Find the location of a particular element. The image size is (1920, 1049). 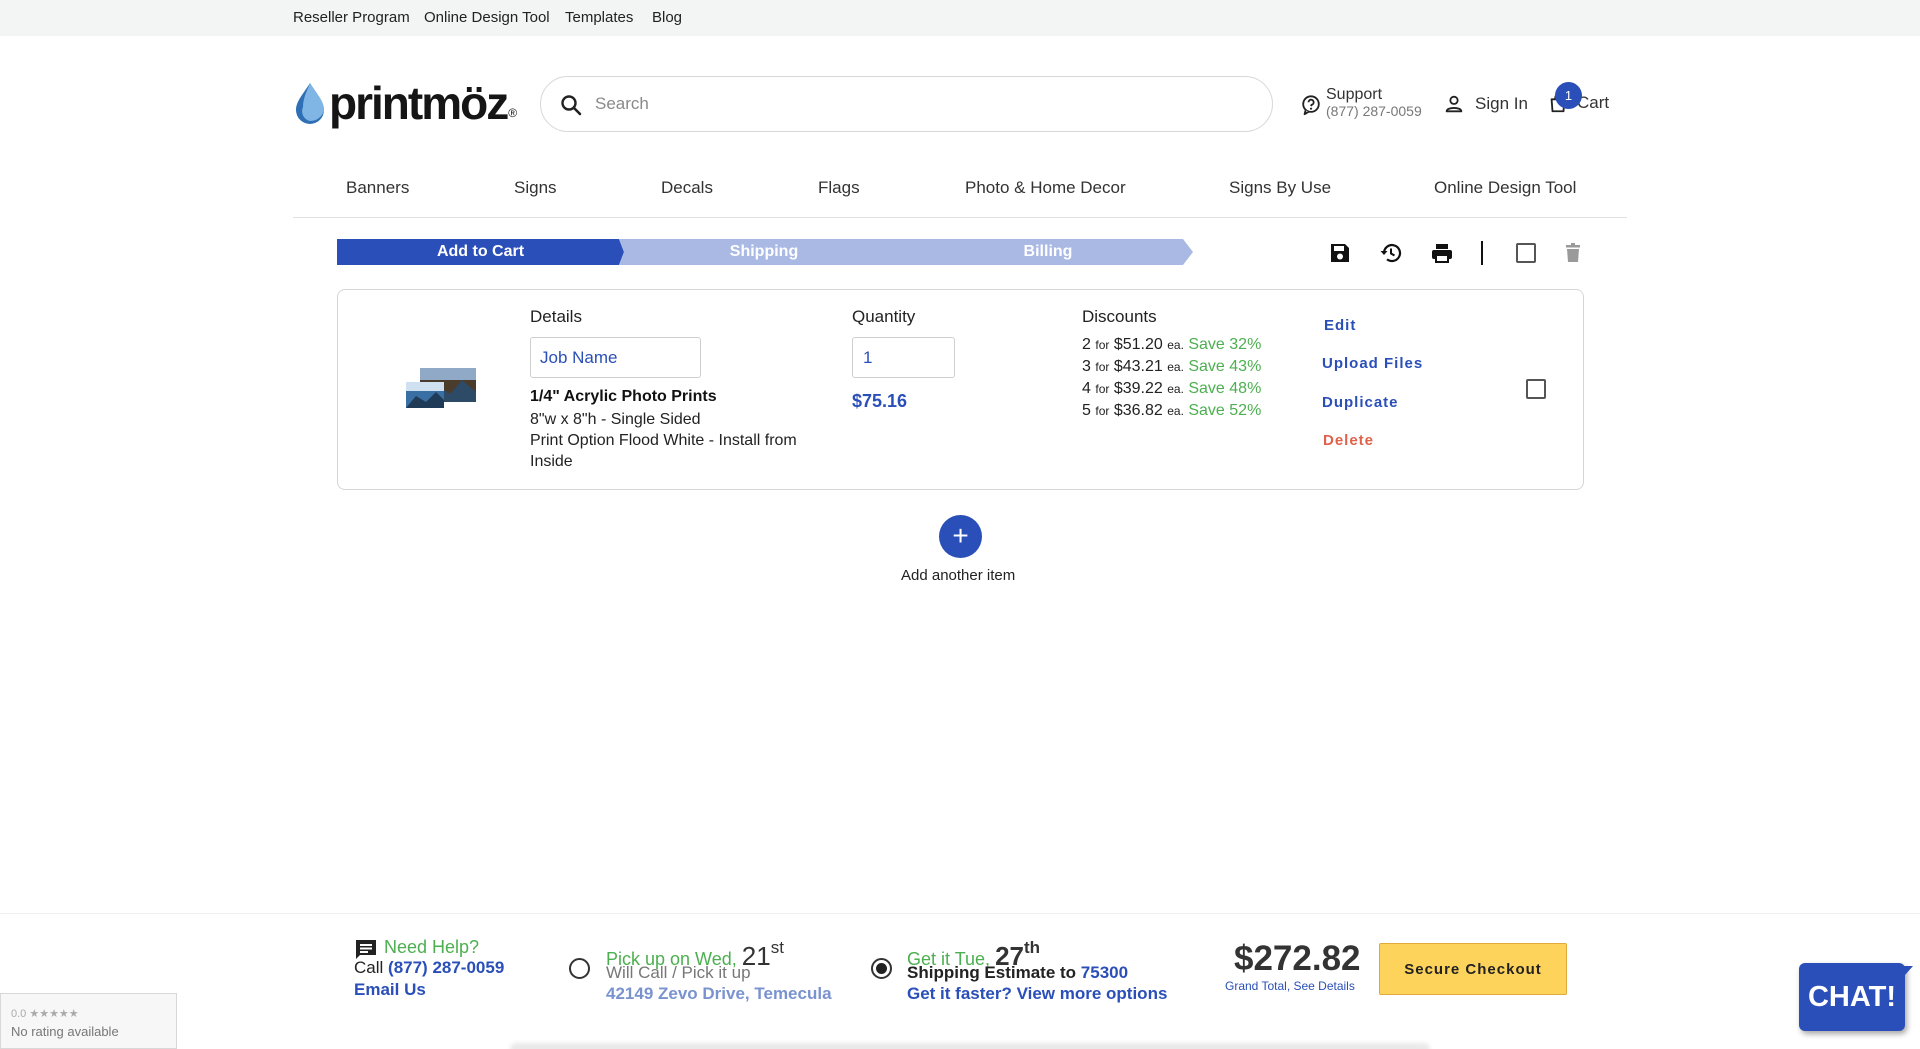

email-us-link: Email Us is located at coordinates (390, 990).